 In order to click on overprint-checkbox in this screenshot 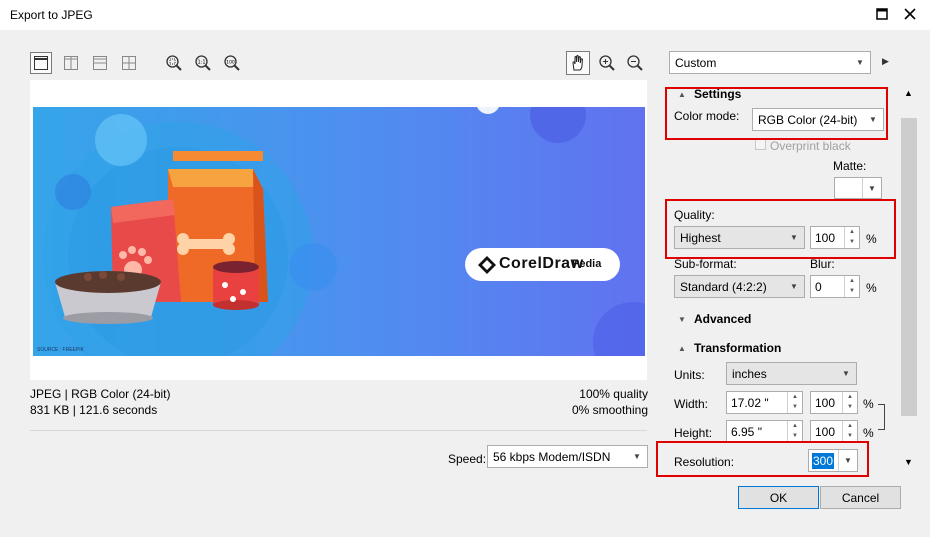, I will do `click(760, 144)`.